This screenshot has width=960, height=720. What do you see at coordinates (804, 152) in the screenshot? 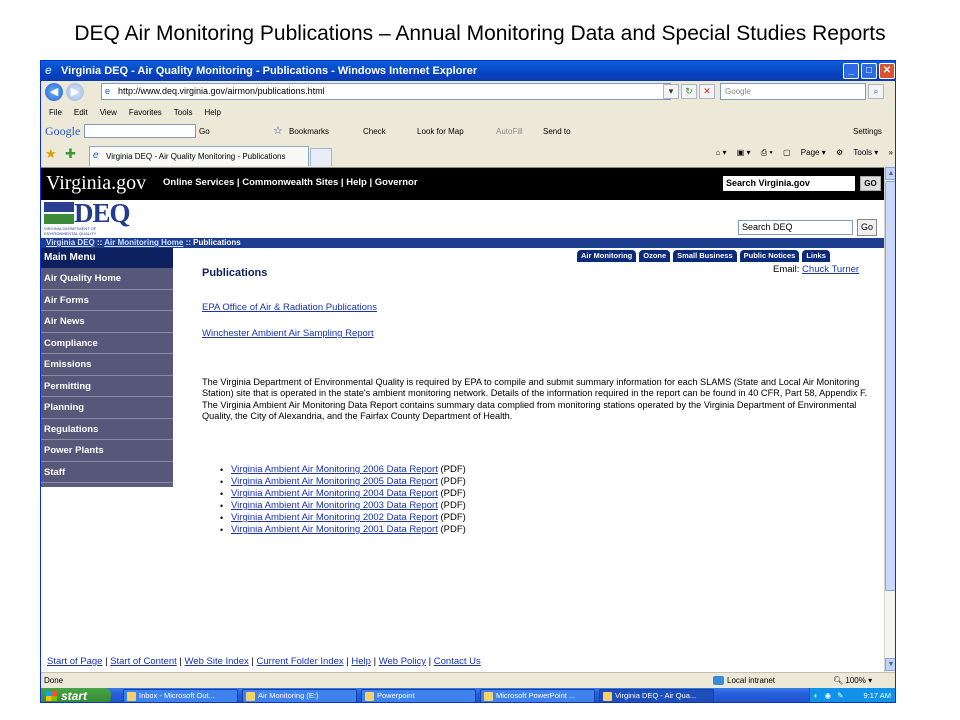
I see `page-menu: ▢ Page ▾` at bounding box center [804, 152].